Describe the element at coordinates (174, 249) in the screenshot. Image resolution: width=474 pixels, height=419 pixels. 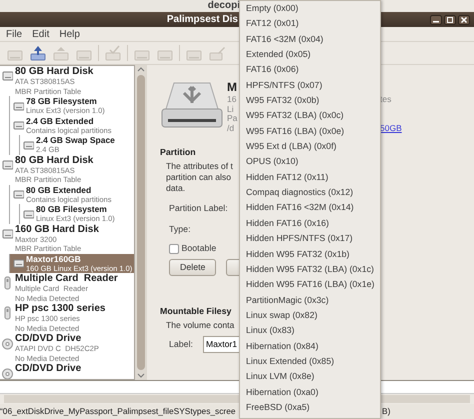
I see `checkbox` at that location.